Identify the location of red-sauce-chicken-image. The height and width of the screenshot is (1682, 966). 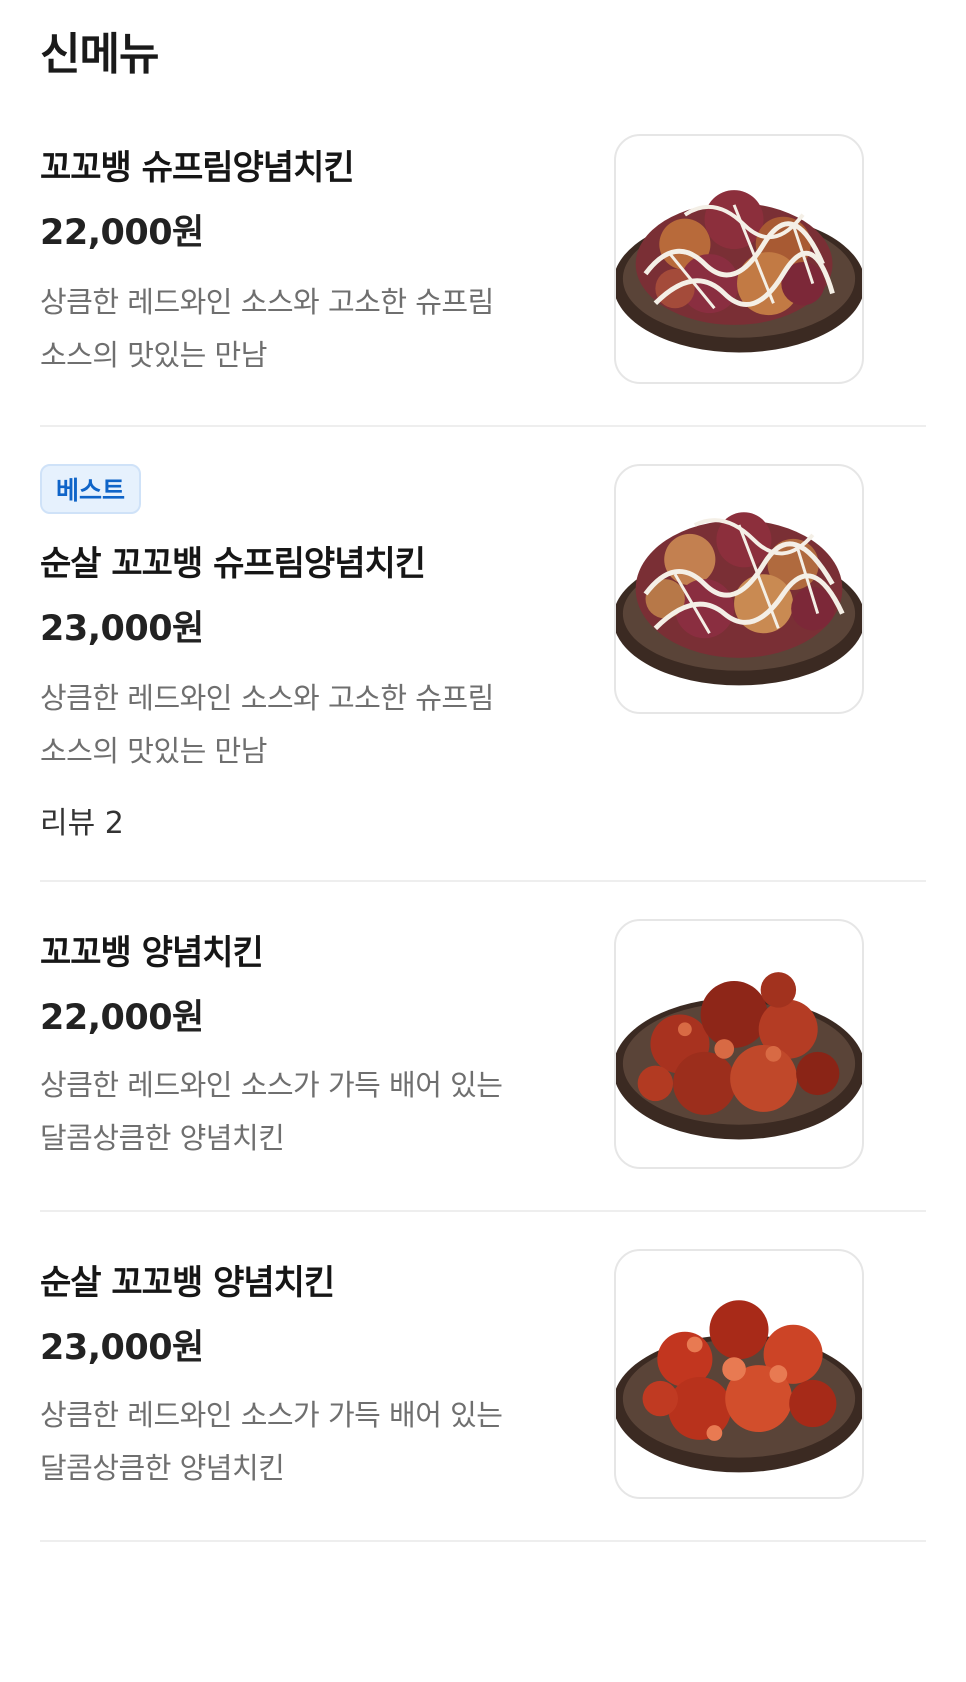
(739, 1044).